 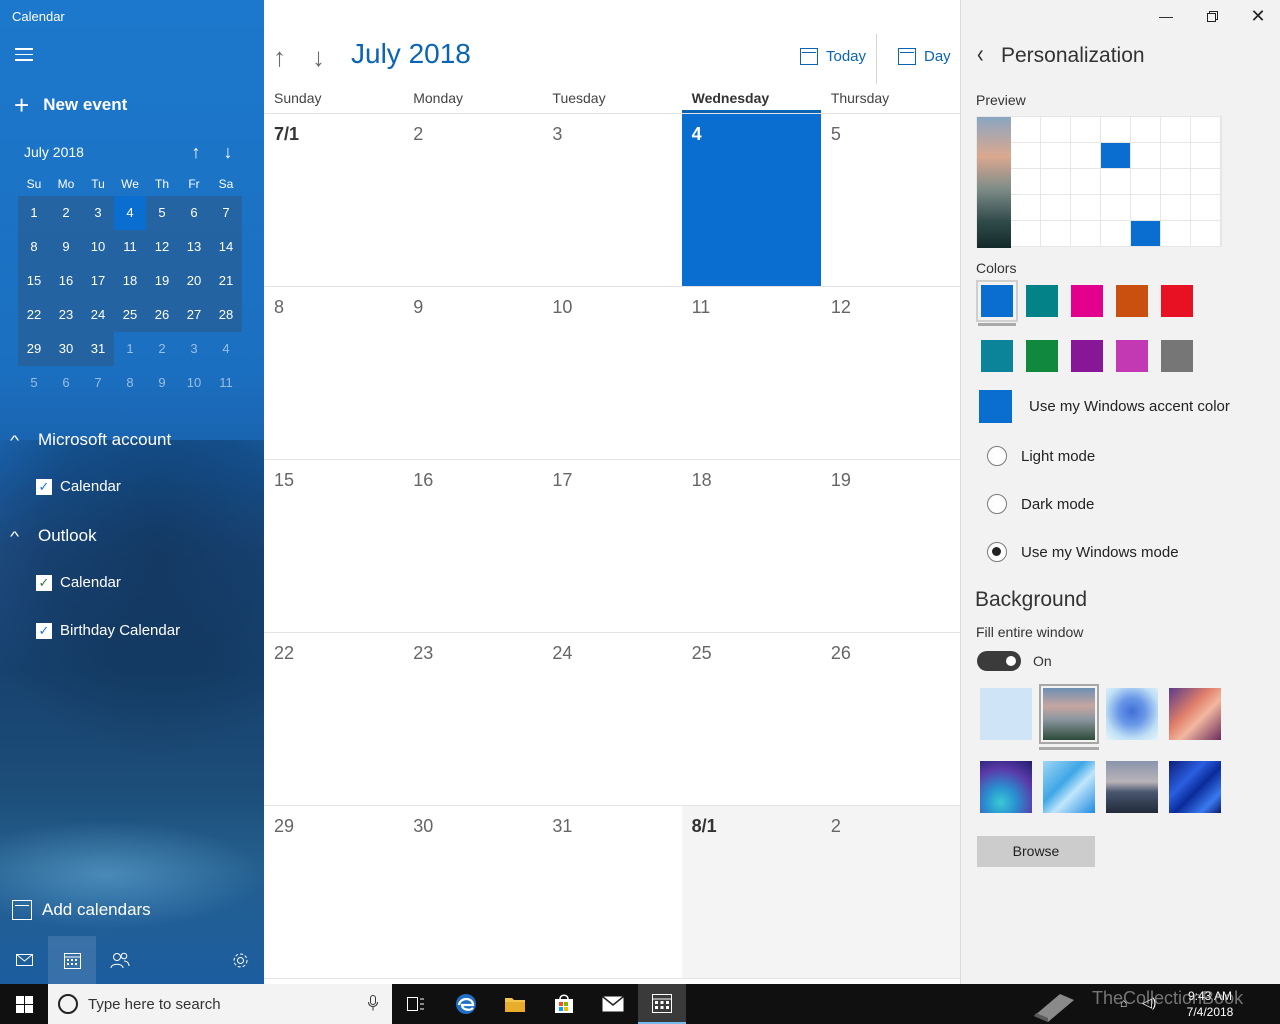 What do you see at coordinates (162, 315) in the screenshot?
I see `mini-calendar-day: 26` at bounding box center [162, 315].